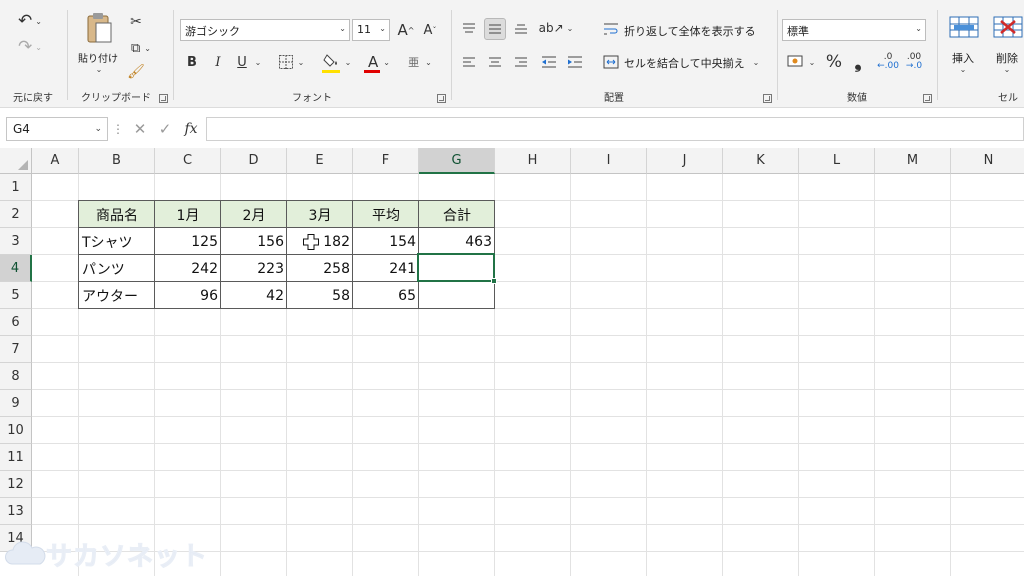 The width and height of the screenshot is (1024, 576). What do you see at coordinates (495, 62) in the screenshot?
I see `align-center-icon` at bounding box center [495, 62].